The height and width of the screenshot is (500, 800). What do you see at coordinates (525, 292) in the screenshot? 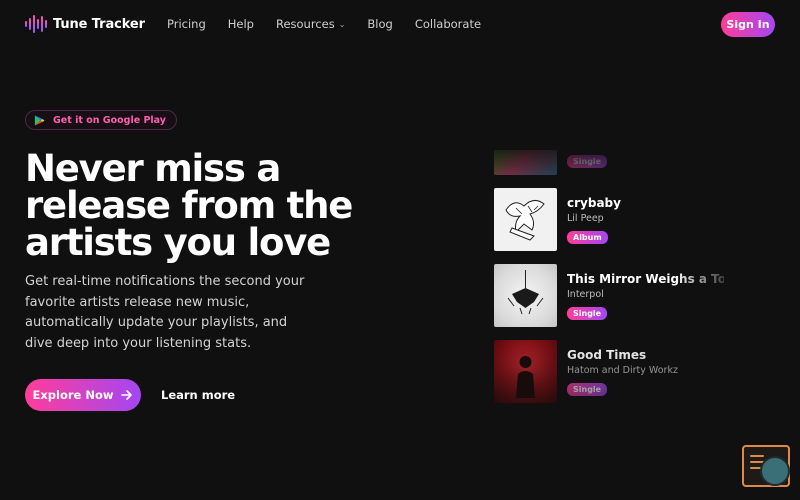
I see `chandelier-cover-art` at bounding box center [525, 292].